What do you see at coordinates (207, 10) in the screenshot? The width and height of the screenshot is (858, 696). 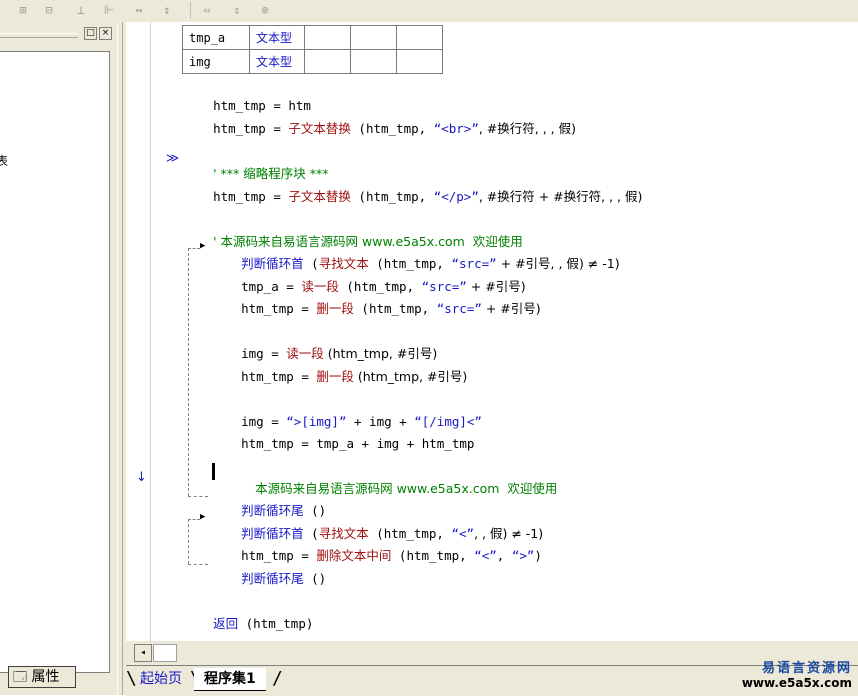 I see `width-fit-icon: ⇔` at bounding box center [207, 10].